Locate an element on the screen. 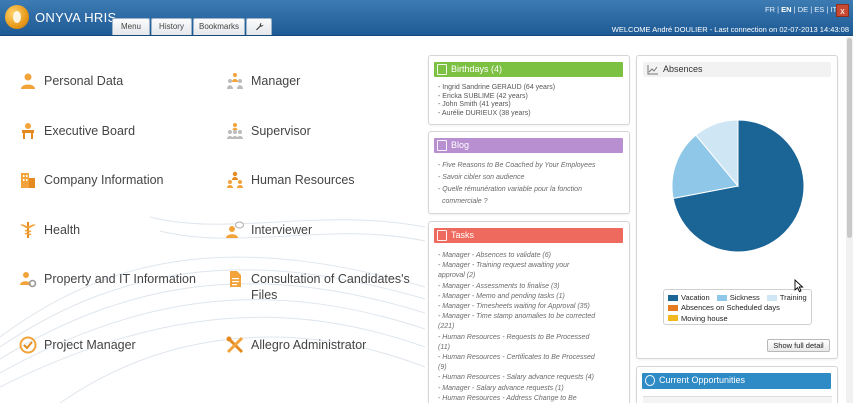 The width and height of the screenshot is (853, 403). legend-label: Sickness is located at coordinates (744, 297).